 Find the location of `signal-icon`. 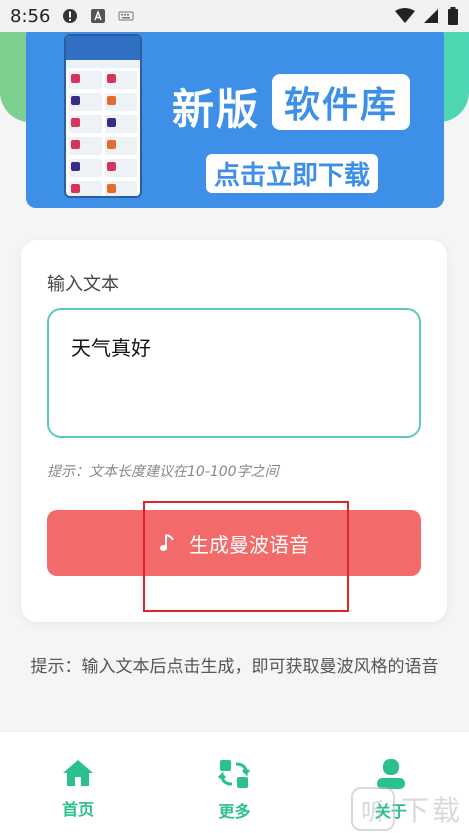

signal-icon is located at coordinates (431, 16).